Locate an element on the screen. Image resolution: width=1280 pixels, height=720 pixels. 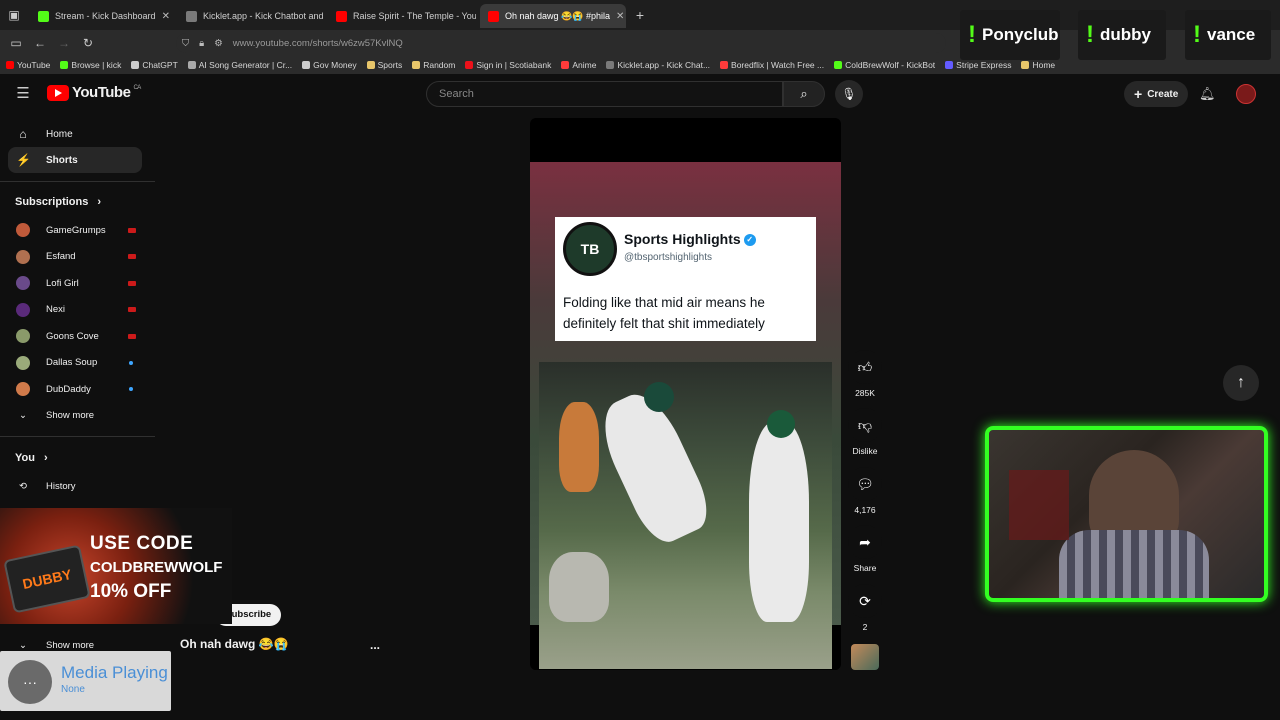
bookmark-item: Sports is located at coordinates (384, 65).